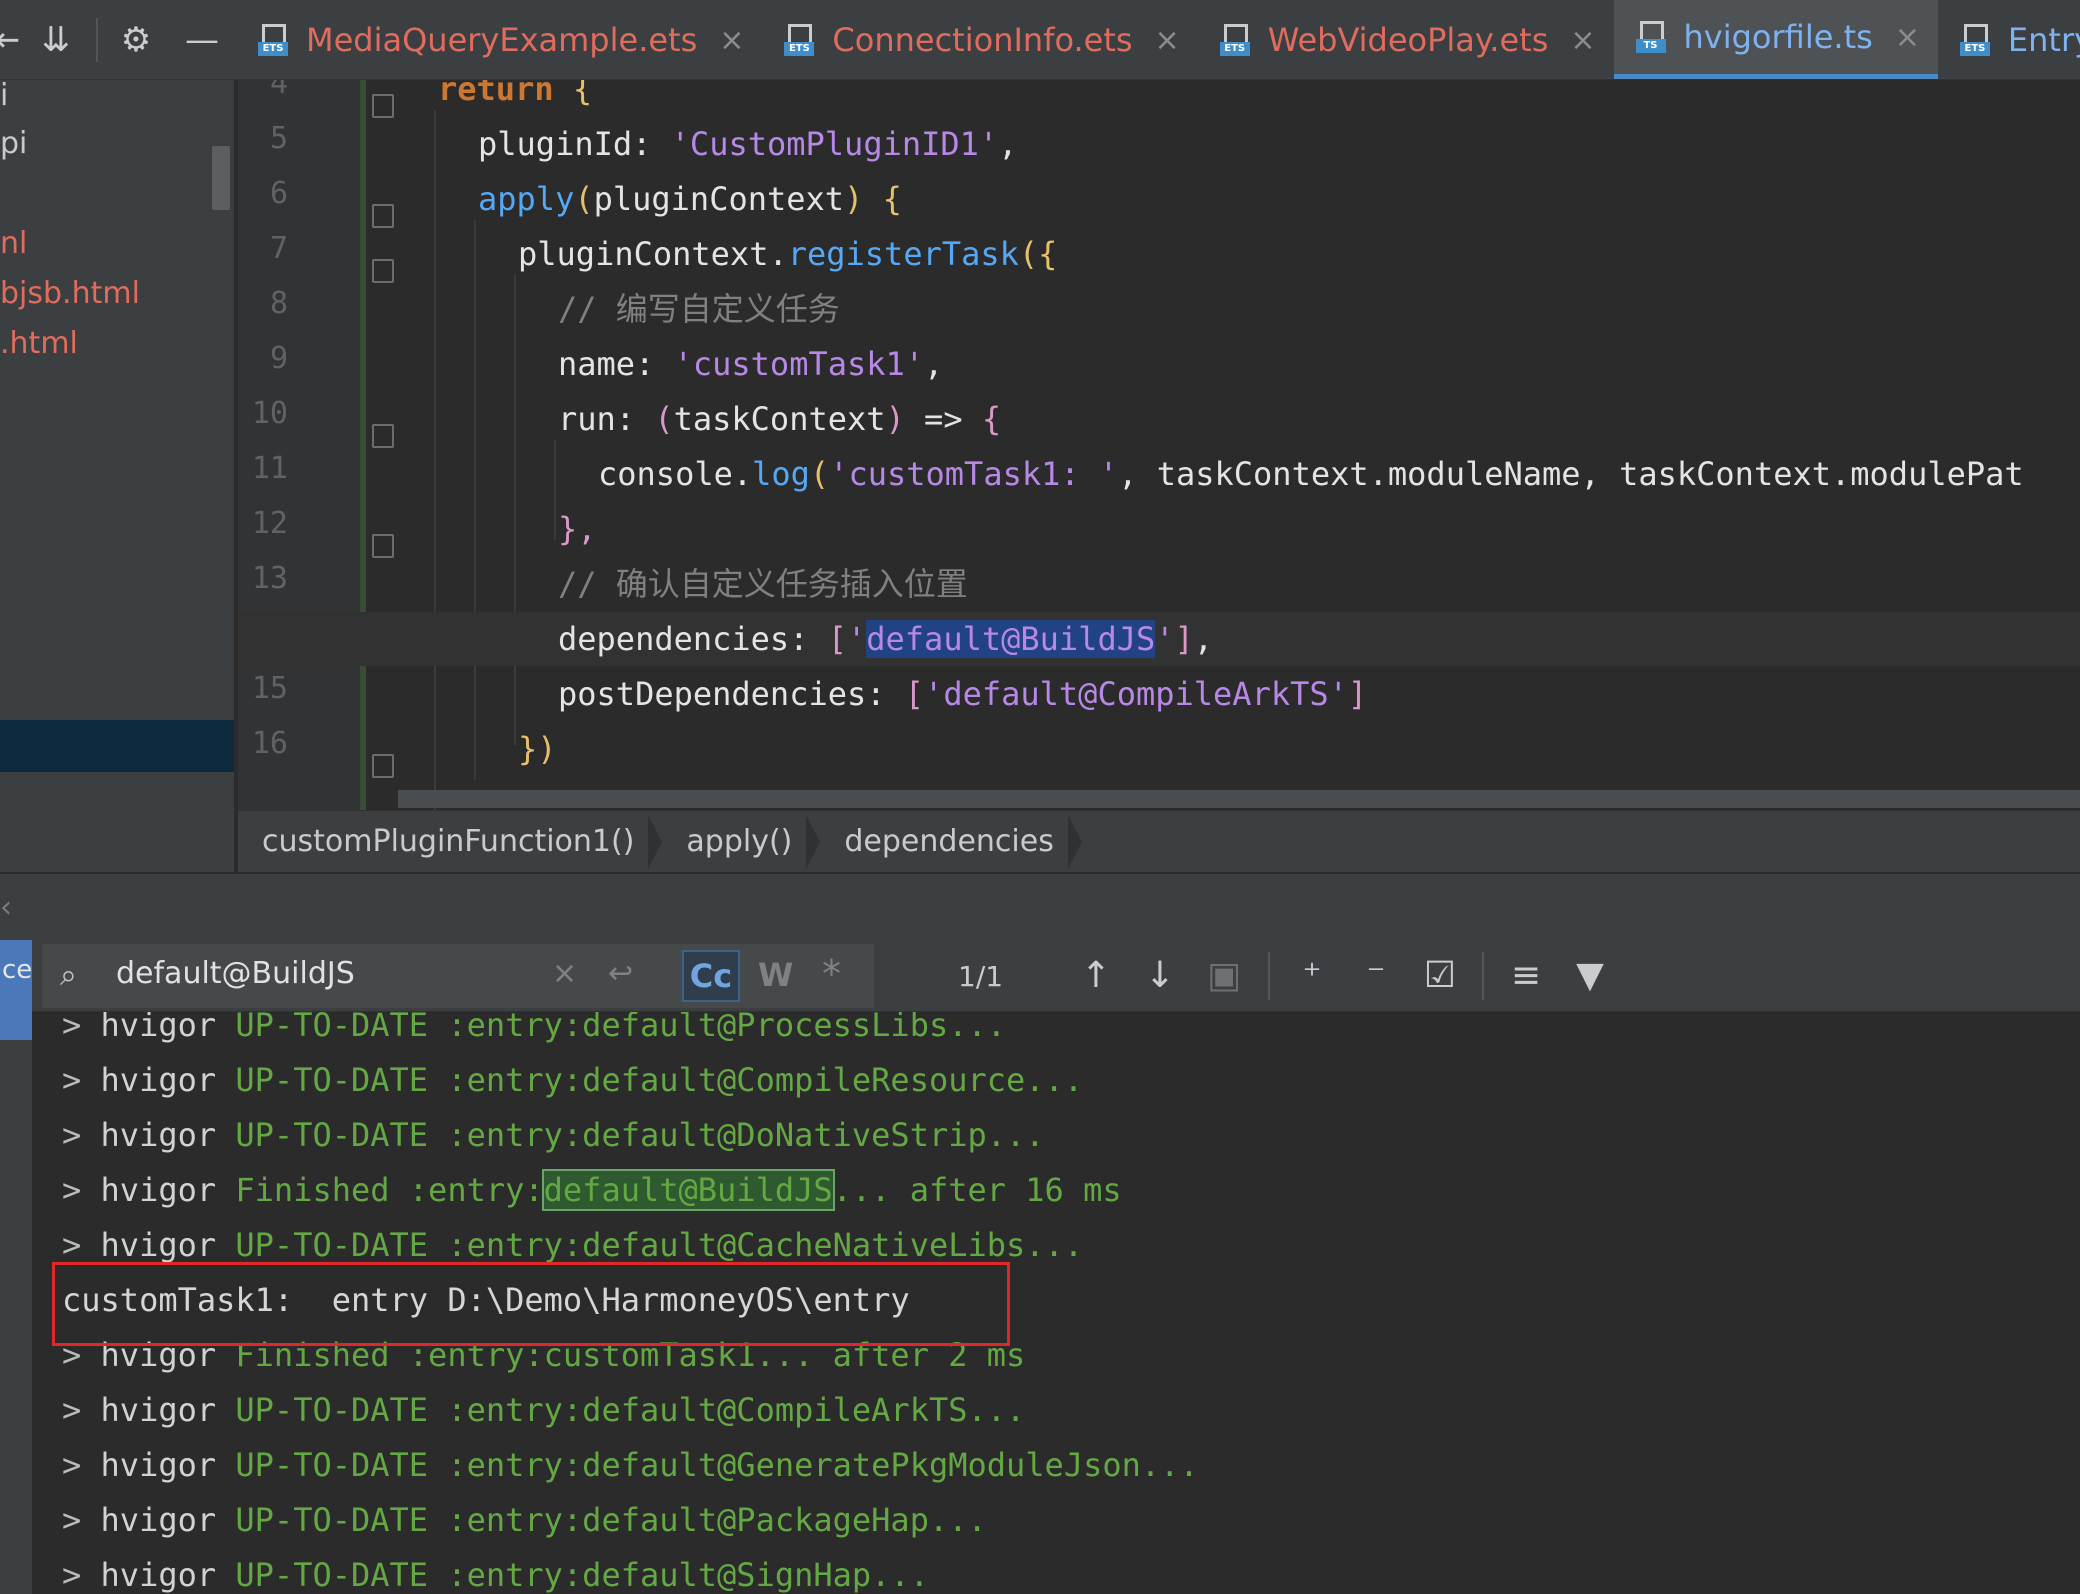  I want to click on gear-icon: ⚙, so click(136, 40).